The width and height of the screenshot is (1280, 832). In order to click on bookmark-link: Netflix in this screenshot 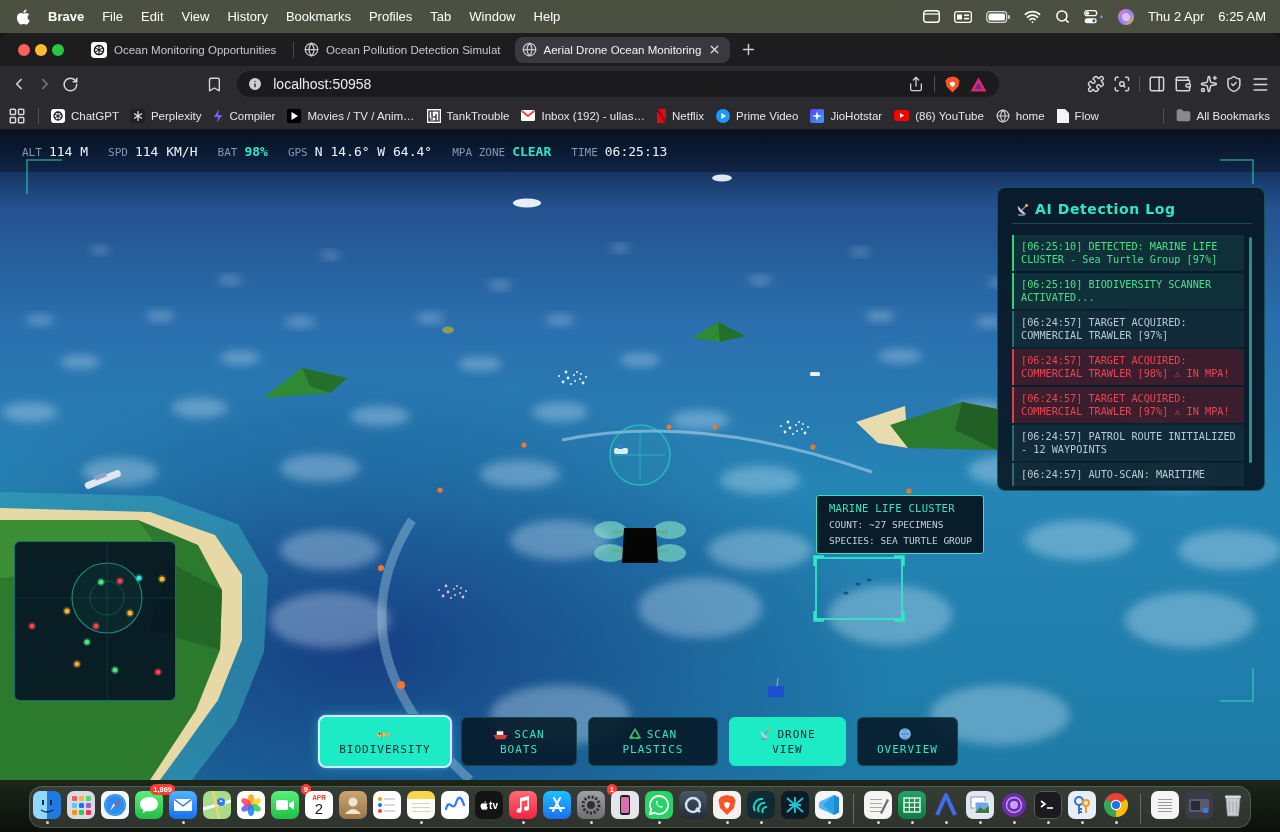, I will do `click(680, 115)`.